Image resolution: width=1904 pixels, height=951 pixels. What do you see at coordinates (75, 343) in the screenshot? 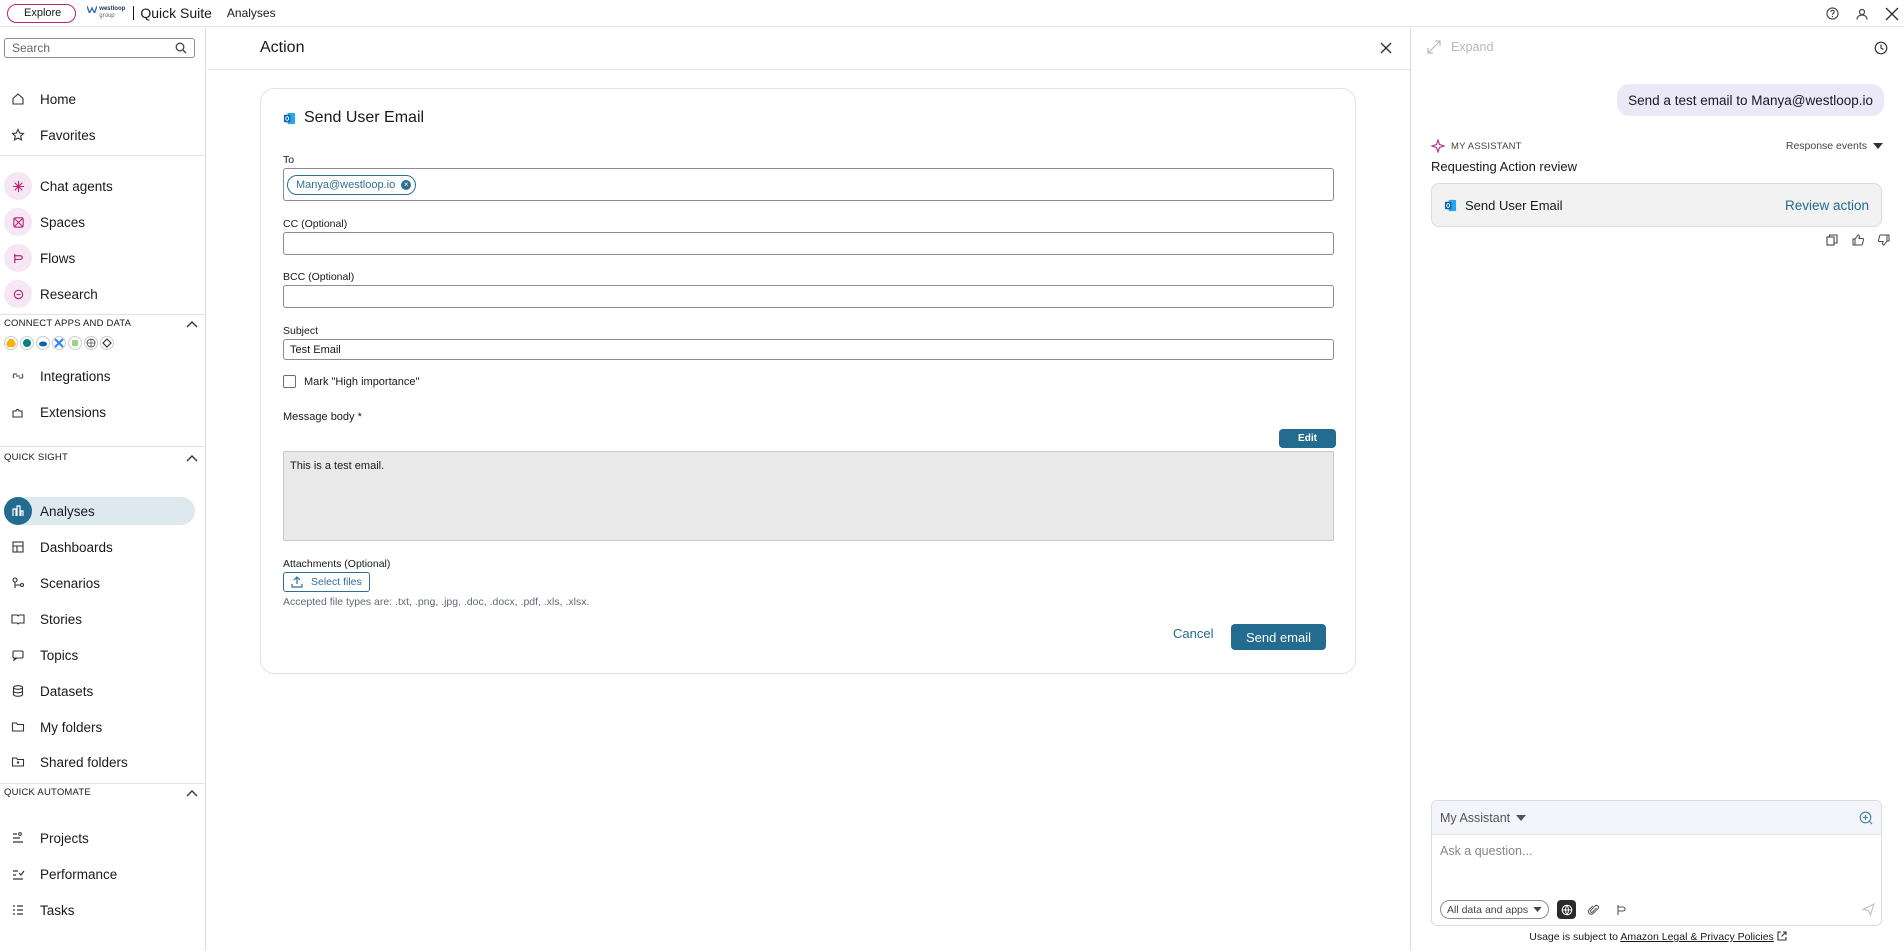
I see `app-connector-icon` at bounding box center [75, 343].